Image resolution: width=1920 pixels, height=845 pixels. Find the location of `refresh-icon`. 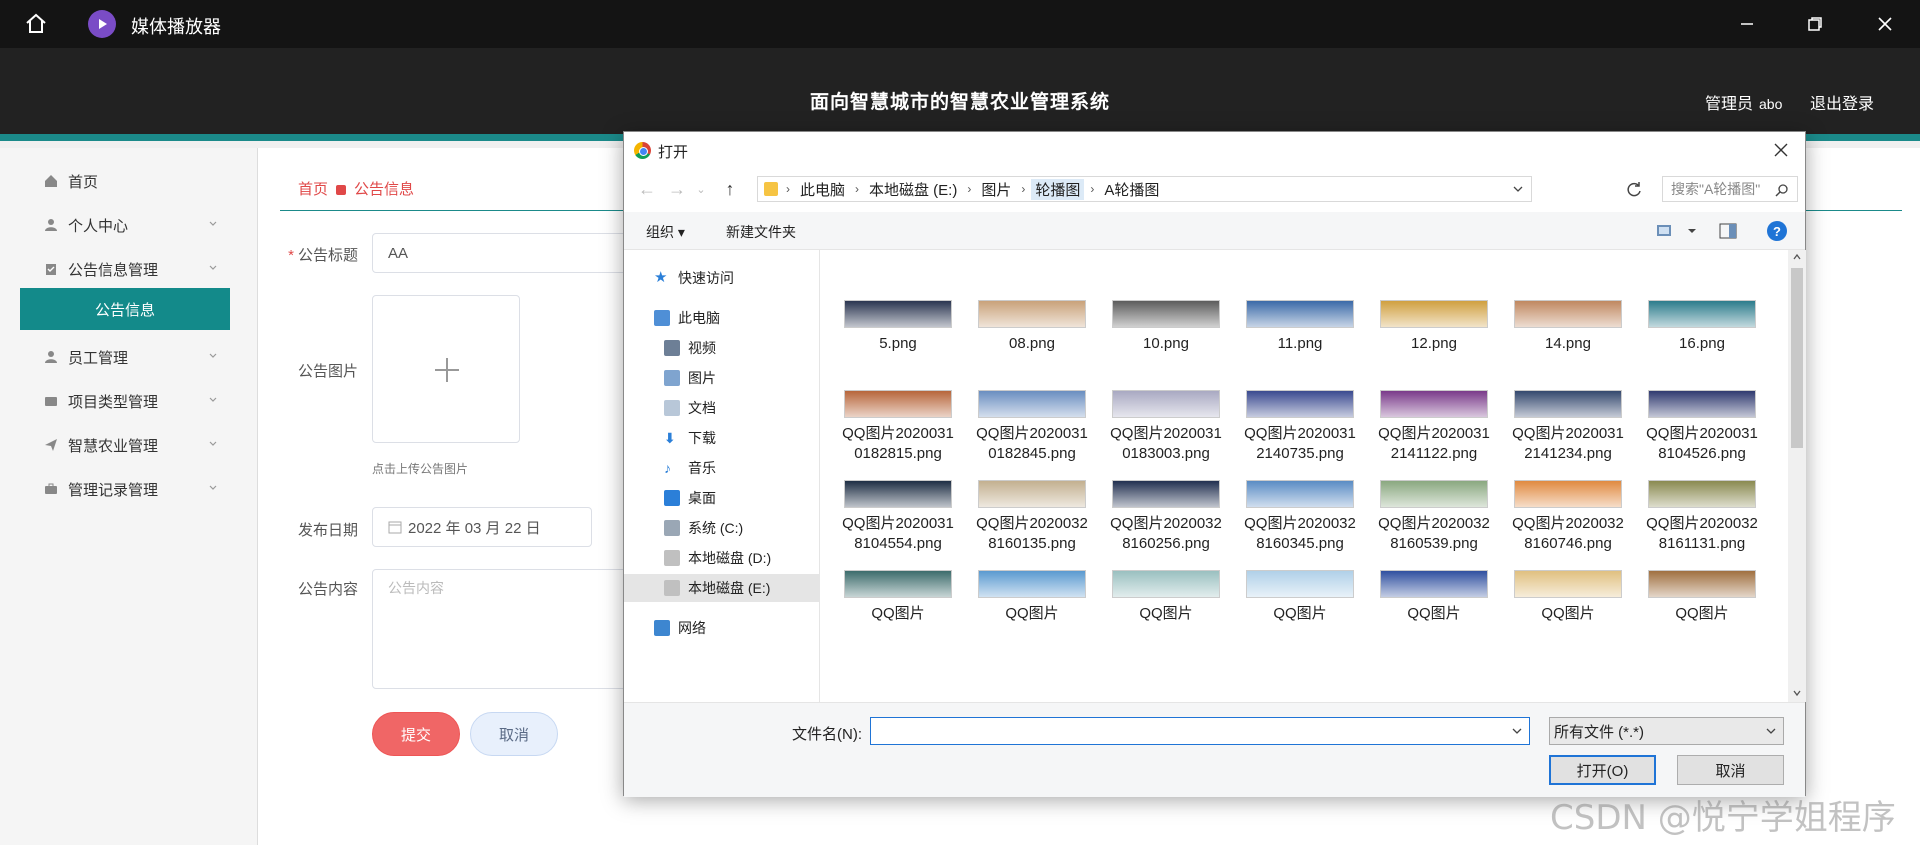

refresh-icon is located at coordinates (1634, 190).